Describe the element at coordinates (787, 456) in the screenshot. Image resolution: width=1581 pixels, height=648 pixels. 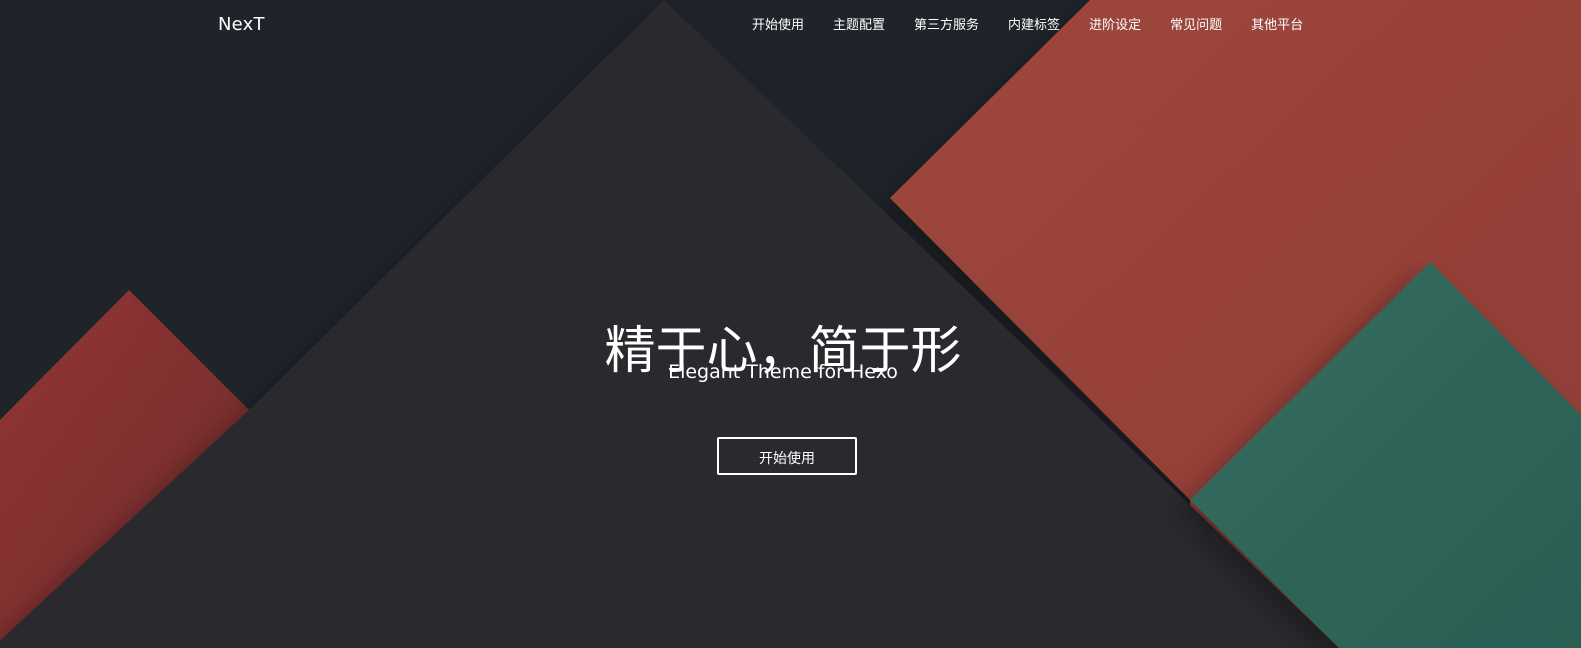
I see `get-started-button: 开始使用` at that location.